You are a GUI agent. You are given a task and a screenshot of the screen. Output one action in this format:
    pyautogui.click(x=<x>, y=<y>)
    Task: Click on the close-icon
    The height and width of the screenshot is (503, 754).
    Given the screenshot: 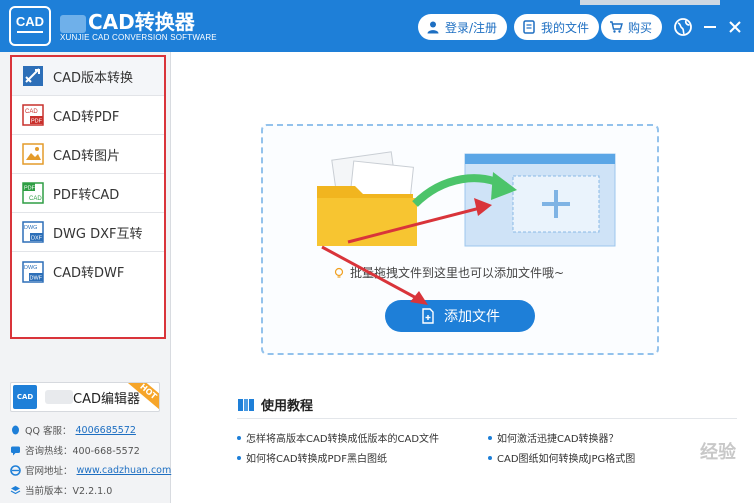 What is the action you would take?
    pyautogui.click(x=735, y=27)
    